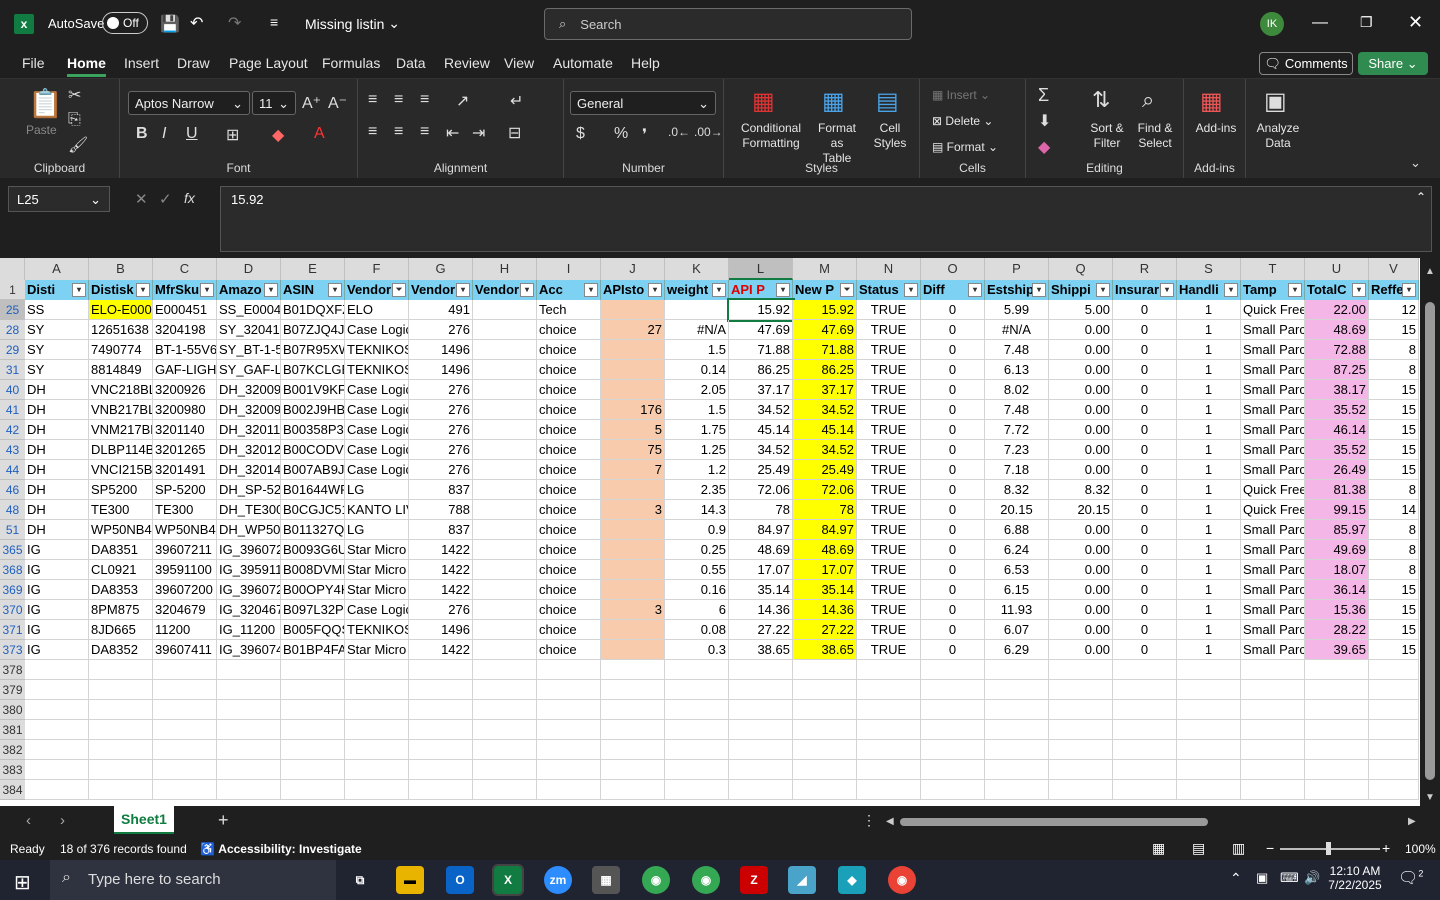 The height and width of the screenshot is (900, 1440). What do you see at coordinates (761, 390) in the screenshot?
I see `table-cell: 37.17` at bounding box center [761, 390].